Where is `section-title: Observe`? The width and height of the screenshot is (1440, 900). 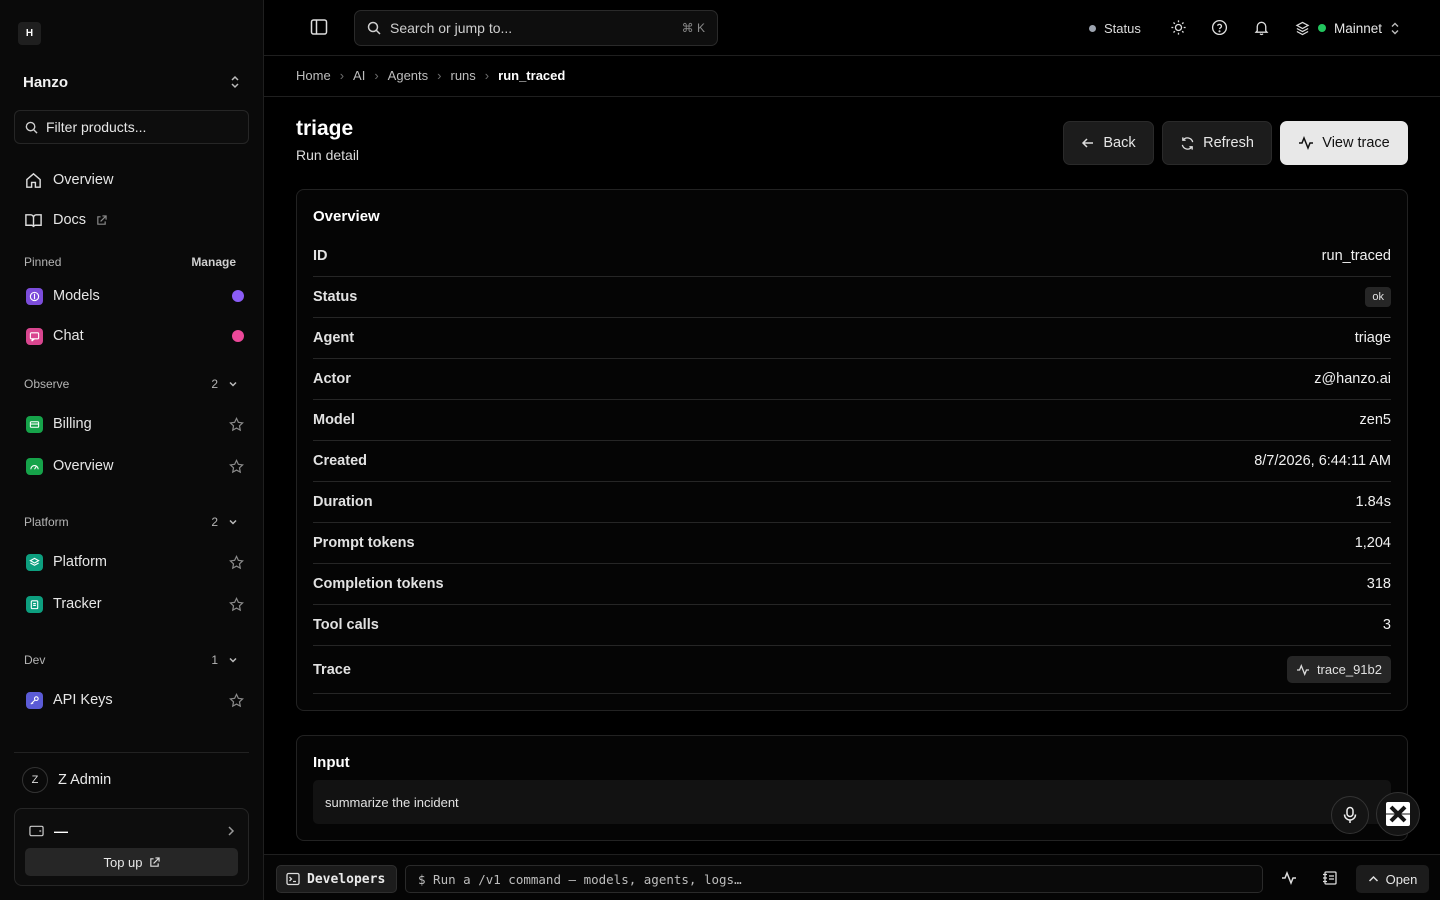 section-title: Observe is located at coordinates (47, 384).